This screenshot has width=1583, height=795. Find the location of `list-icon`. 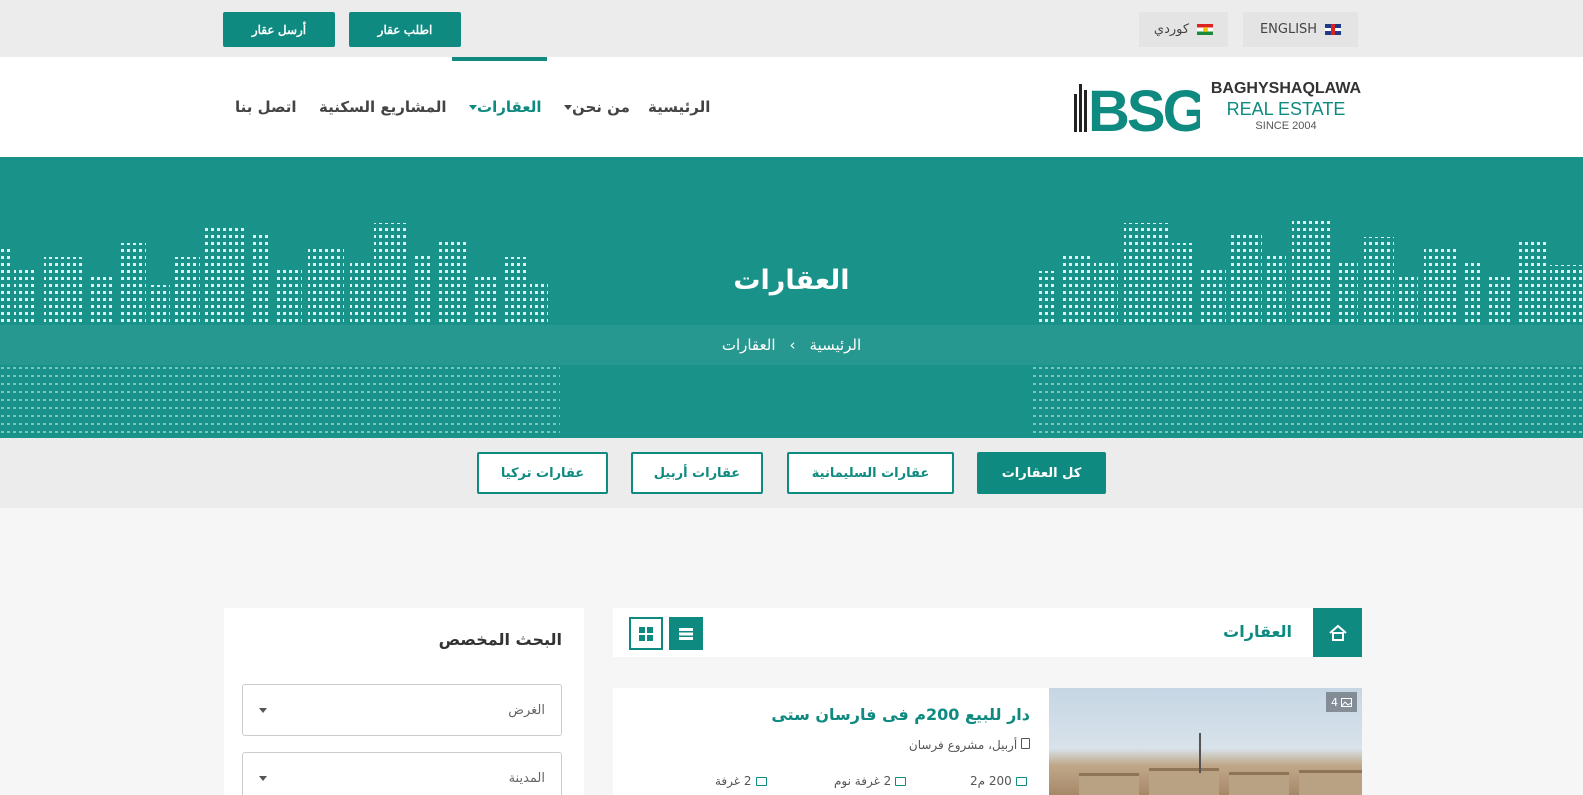

list-icon is located at coordinates (686, 633).